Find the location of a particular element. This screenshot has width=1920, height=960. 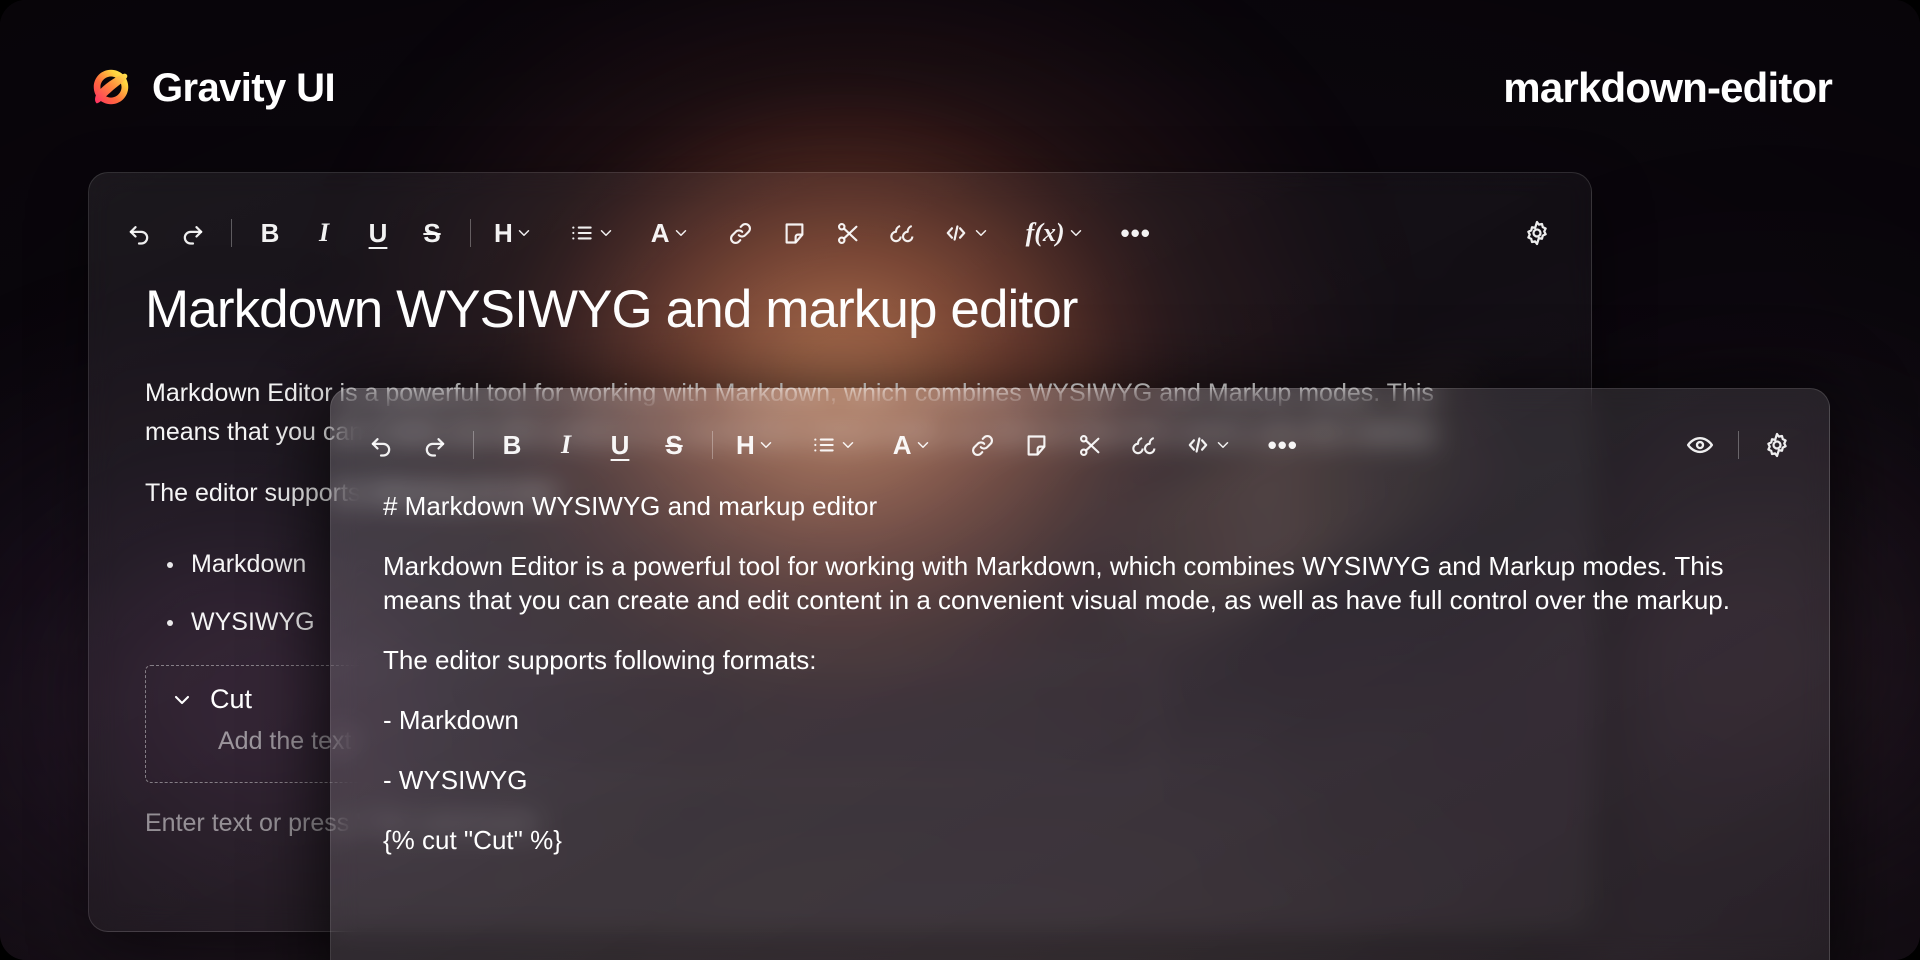

brand: Gravity UI is located at coordinates (212, 88).